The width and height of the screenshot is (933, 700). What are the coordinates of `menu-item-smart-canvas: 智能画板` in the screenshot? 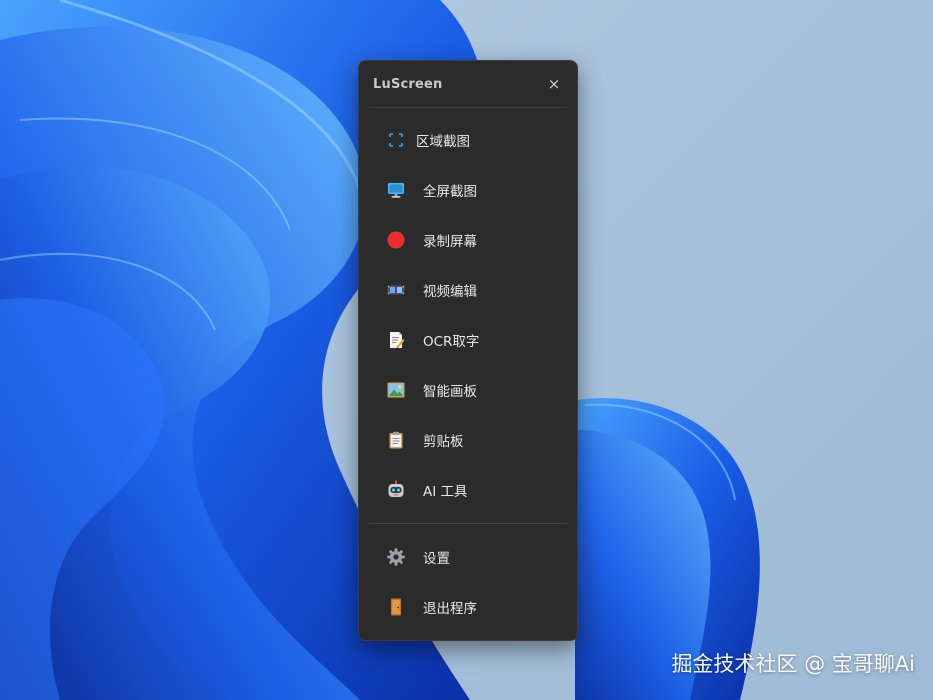 It's located at (468, 390).